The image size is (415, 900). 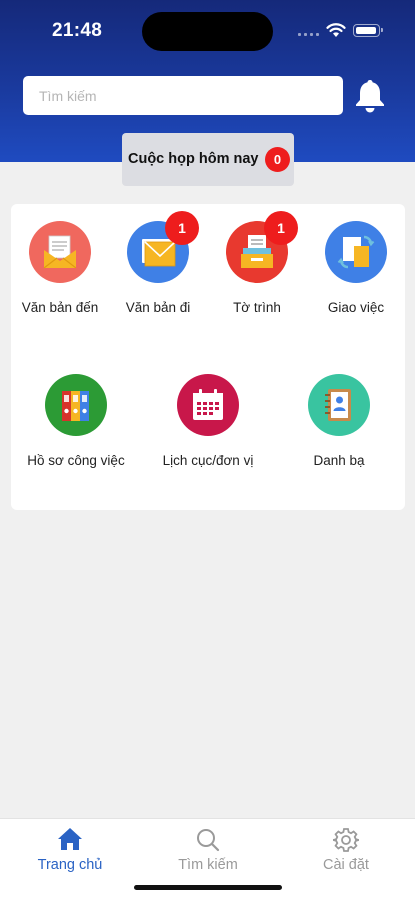 I want to click on submission-tray-icon: 1, so click(x=262, y=247).